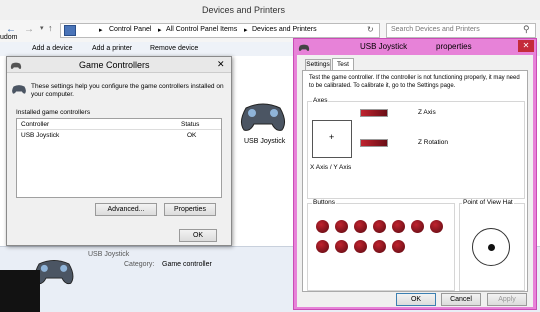 This screenshot has height=312, width=540. I want to click on button-indicators, so click(382, 238).